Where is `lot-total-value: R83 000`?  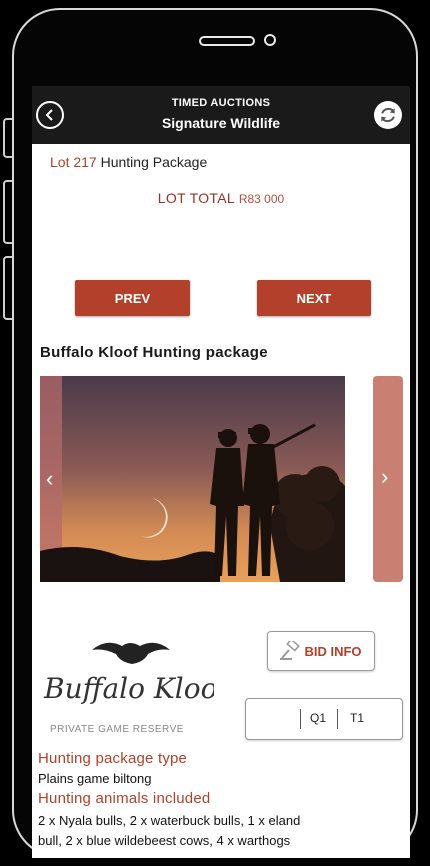 lot-total-value: R83 000 is located at coordinates (261, 199).